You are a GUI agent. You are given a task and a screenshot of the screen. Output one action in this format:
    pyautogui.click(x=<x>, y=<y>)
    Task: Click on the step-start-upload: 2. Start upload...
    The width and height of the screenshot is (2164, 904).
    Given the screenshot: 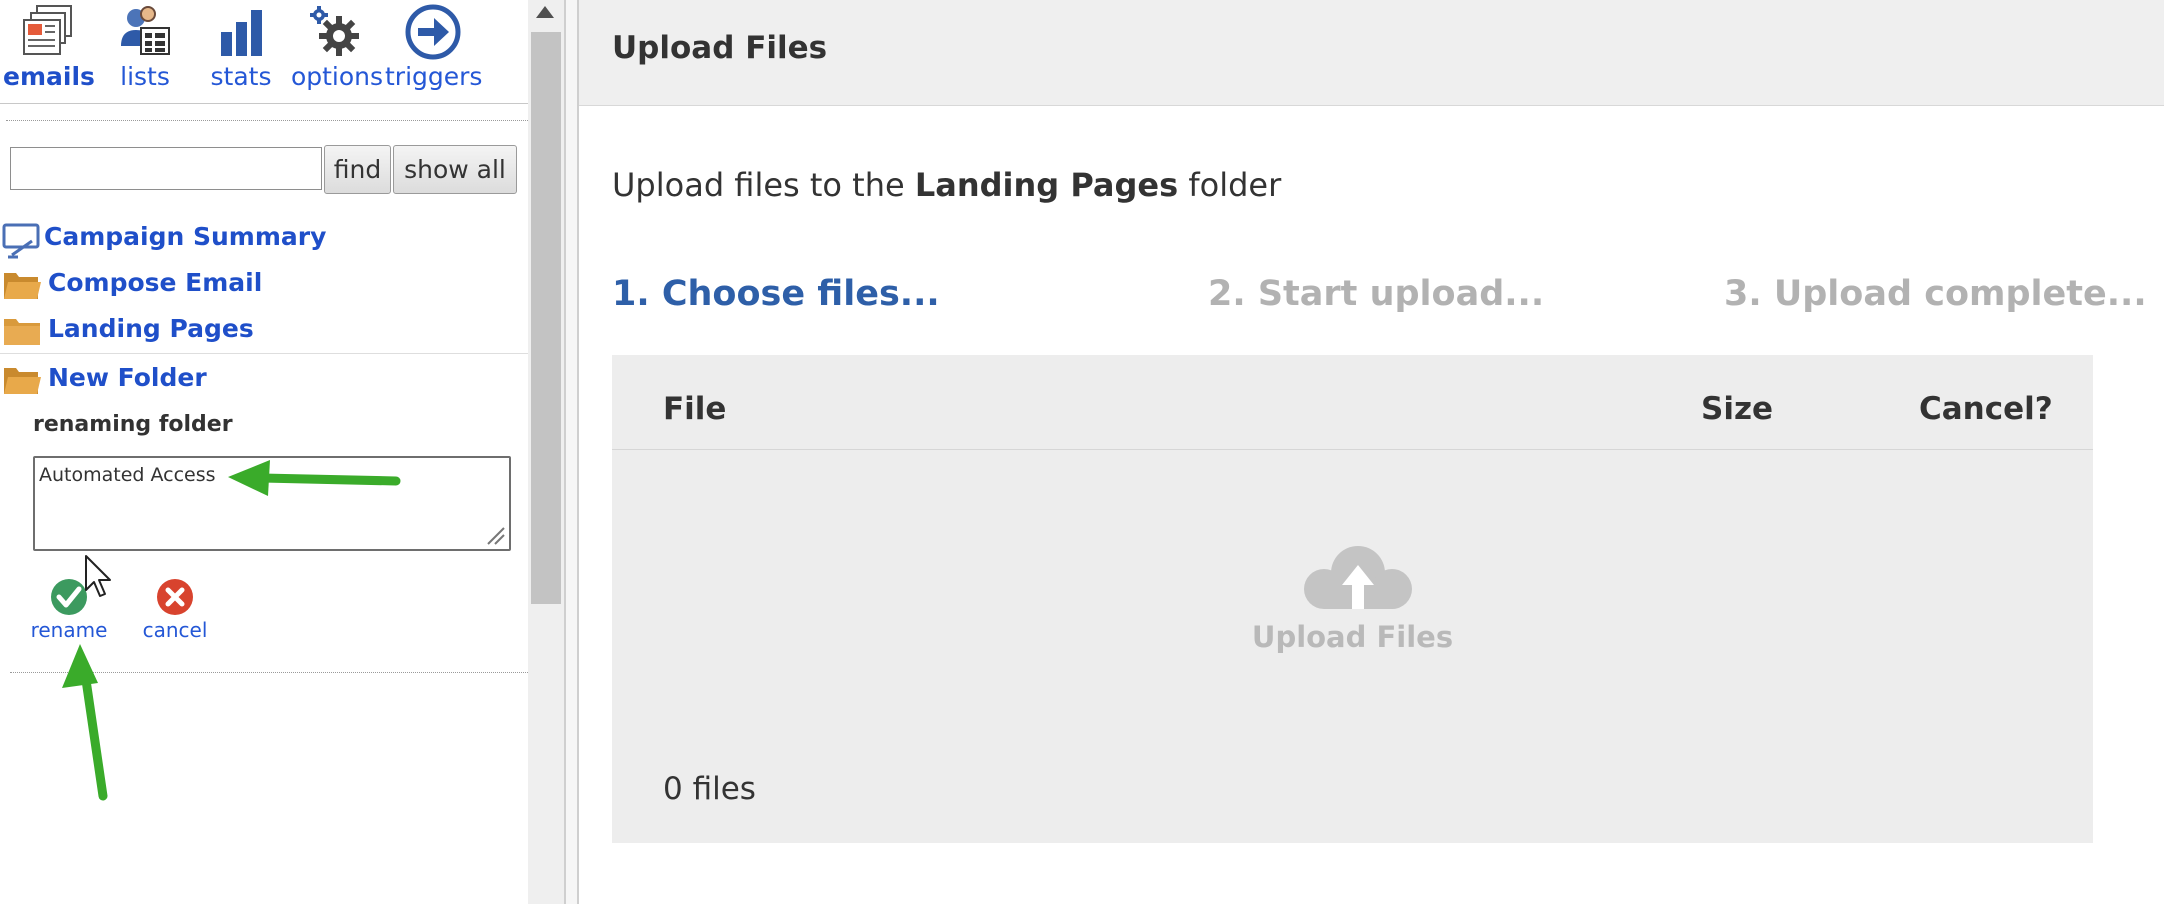 What is the action you would take?
    pyautogui.click(x=1376, y=294)
    